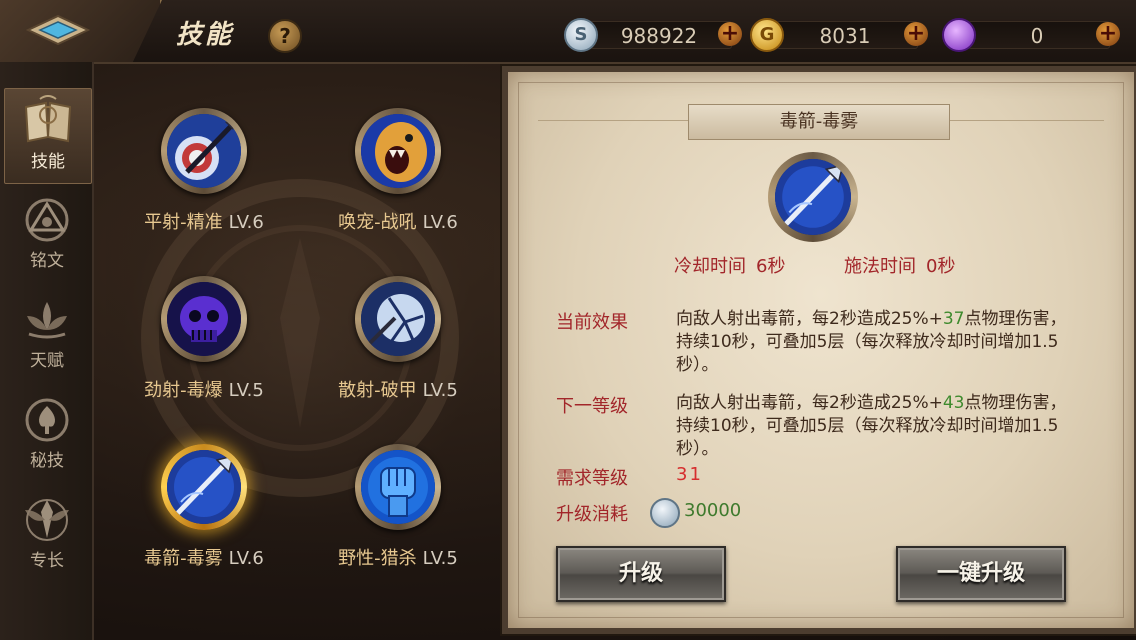  I want to click on sidebar: 技能 铭文 天赋 秘技 专长, so click(47, 351).